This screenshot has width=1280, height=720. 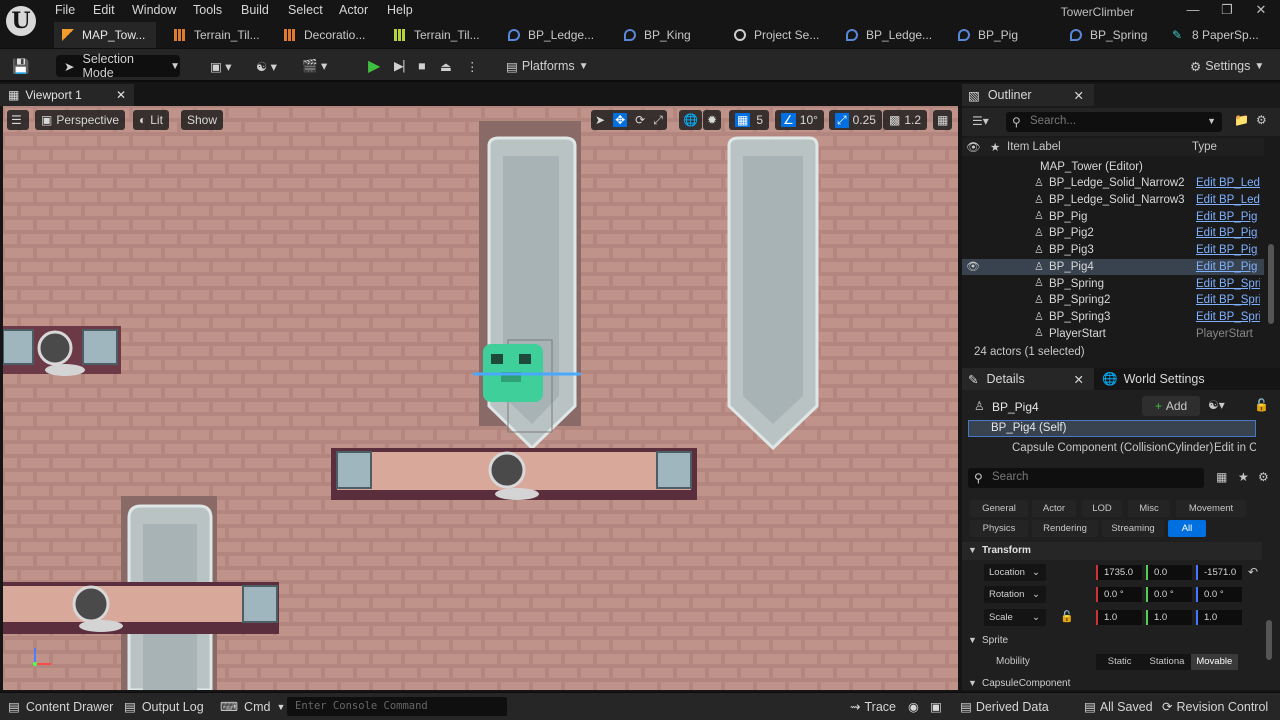 What do you see at coordinates (1219, 594) in the screenshot?
I see `rotation-z-field: 0.0 °` at bounding box center [1219, 594].